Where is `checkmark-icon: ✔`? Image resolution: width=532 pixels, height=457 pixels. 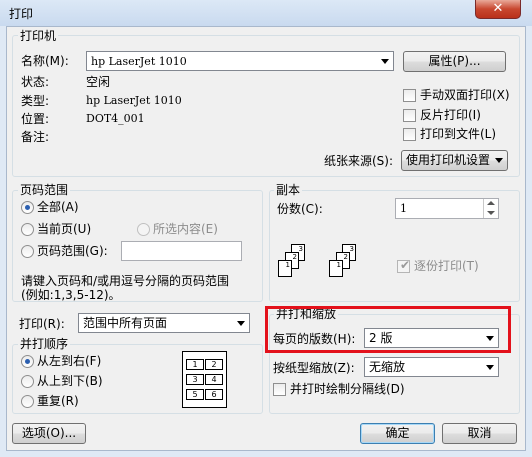
checkmark-icon: ✔ is located at coordinates (405, 265).